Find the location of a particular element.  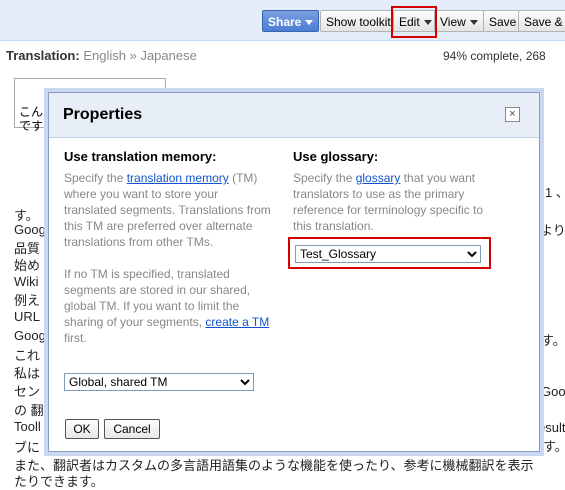

bg-line: Tooll is located at coordinates (27, 426).